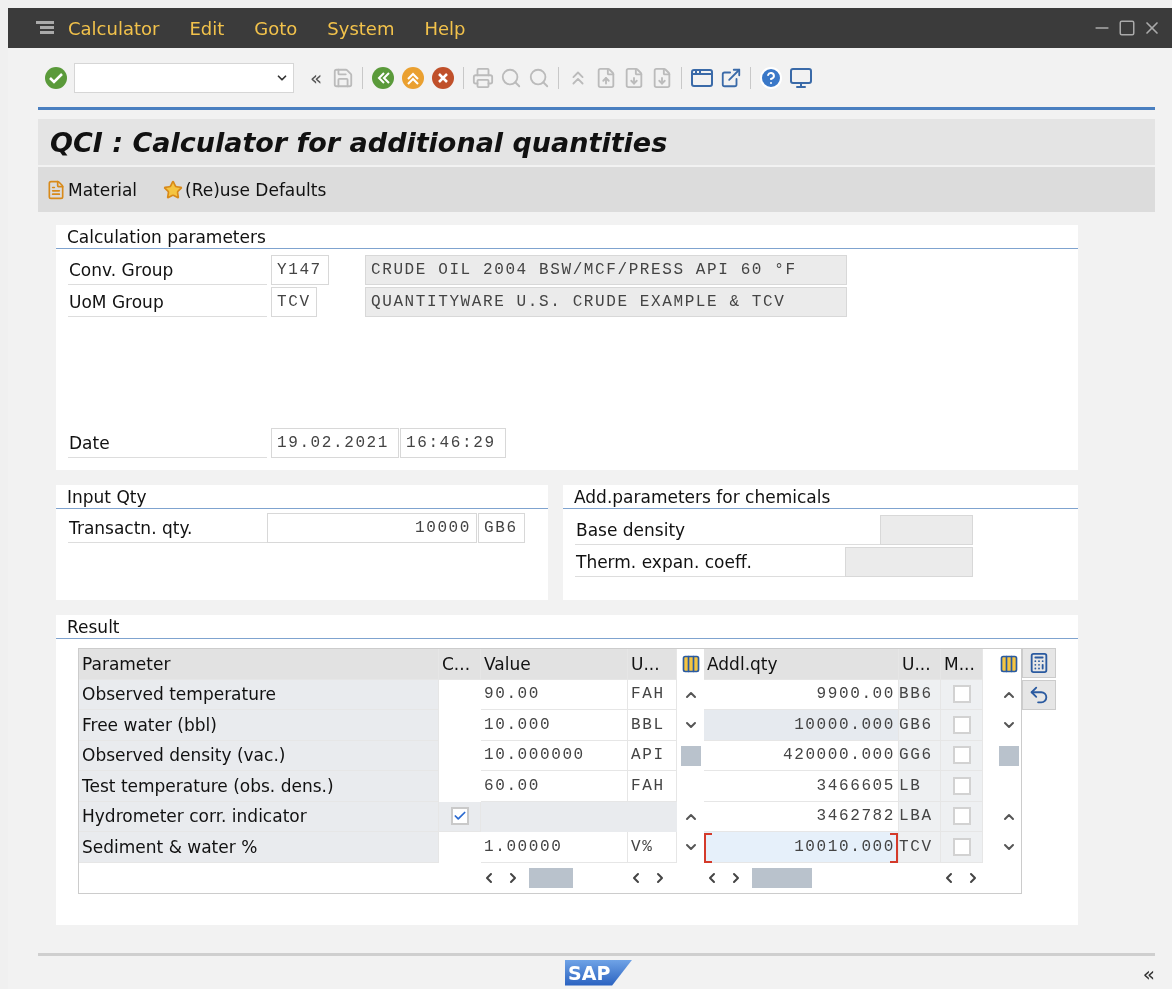 This screenshot has width=1172, height=989. Describe the element at coordinates (359, 142) in the screenshot. I see `page-title: QCI : Calculator for additional quantities` at that location.